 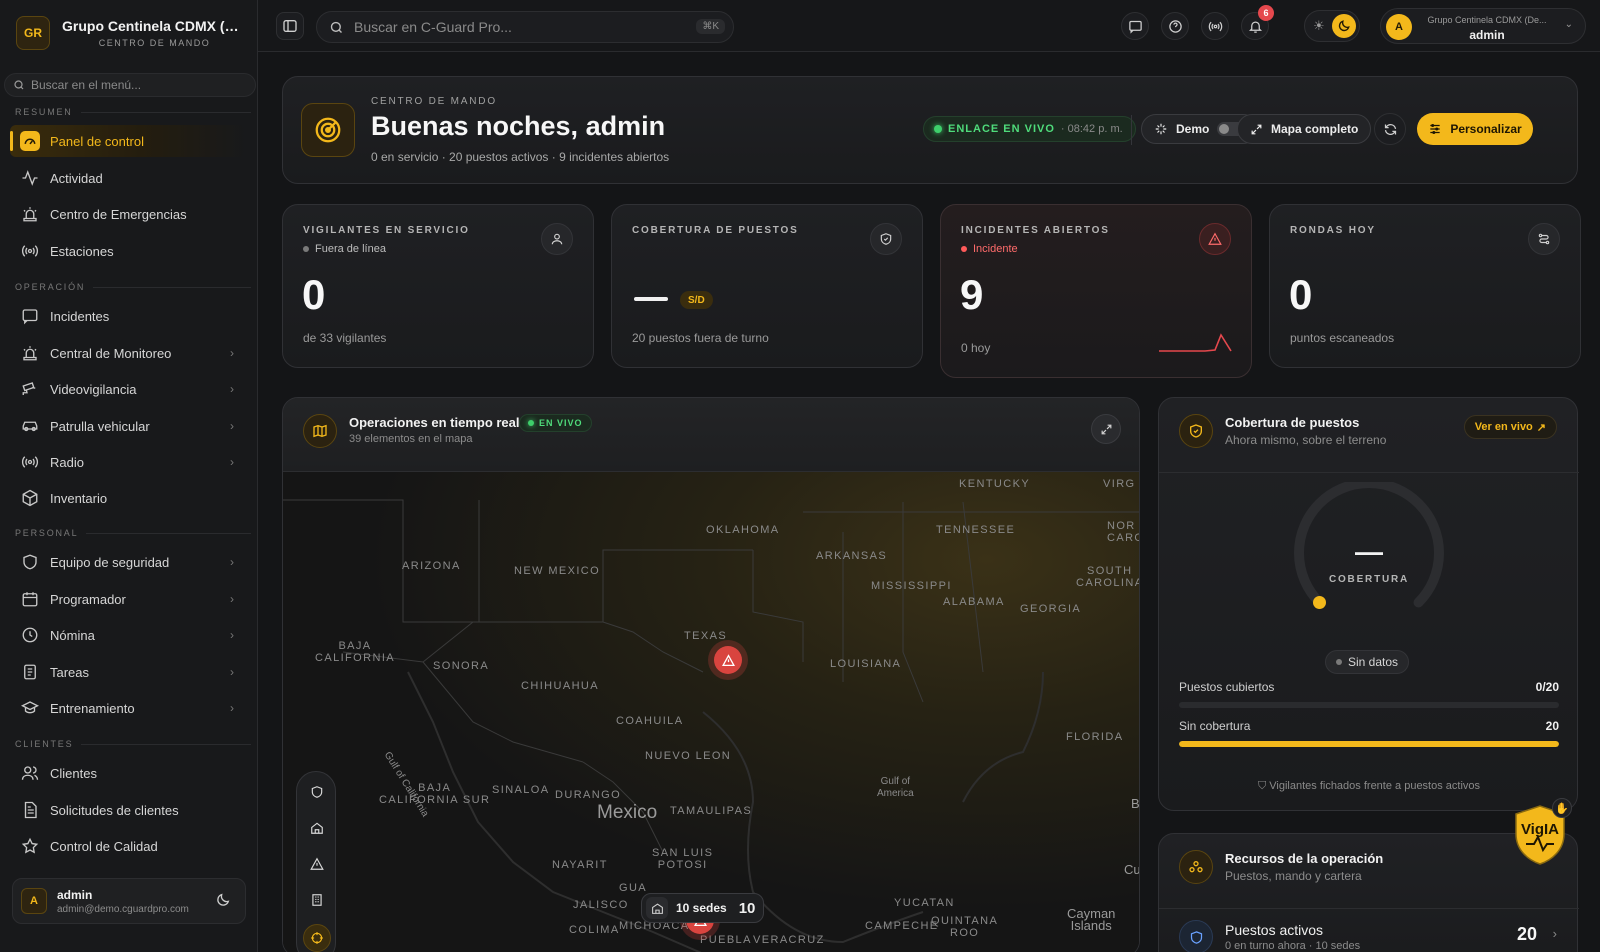 What do you see at coordinates (92, 708) in the screenshot?
I see `sidebar-item-label: Entrenamiento` at bounding box center [92, 708].